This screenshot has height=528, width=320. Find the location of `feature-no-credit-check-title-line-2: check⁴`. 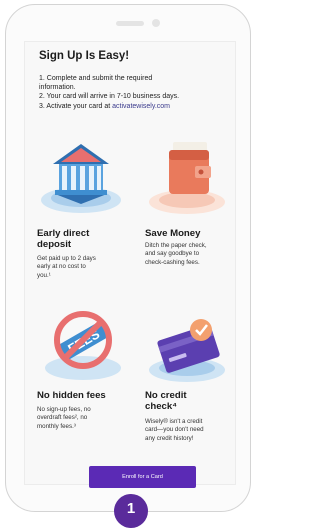

feature-no-credit-check-title-line-2: check⁴ is located at coordinates (161, 406).